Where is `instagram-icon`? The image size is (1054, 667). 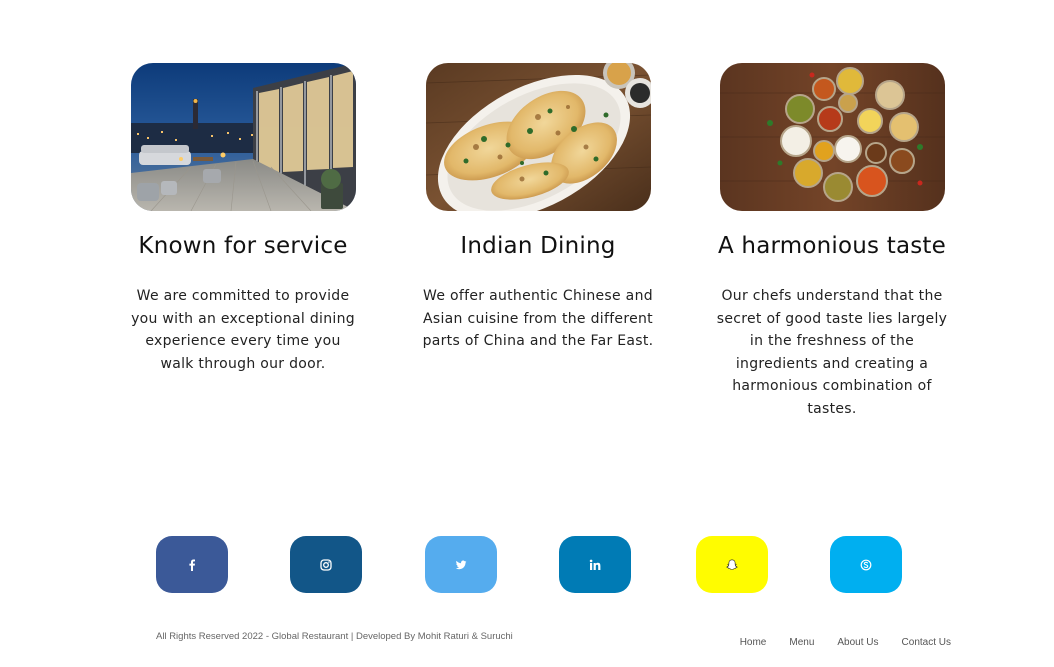 instagram-icon is located at coordinates (326, 564).